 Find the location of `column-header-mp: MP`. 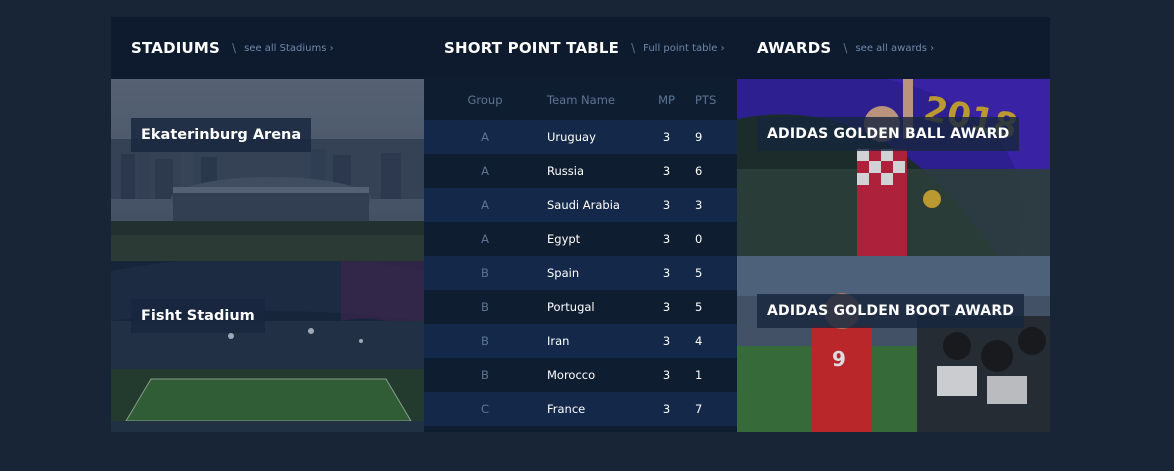

column-header-mp: MP is located at coordinates (666, 99).